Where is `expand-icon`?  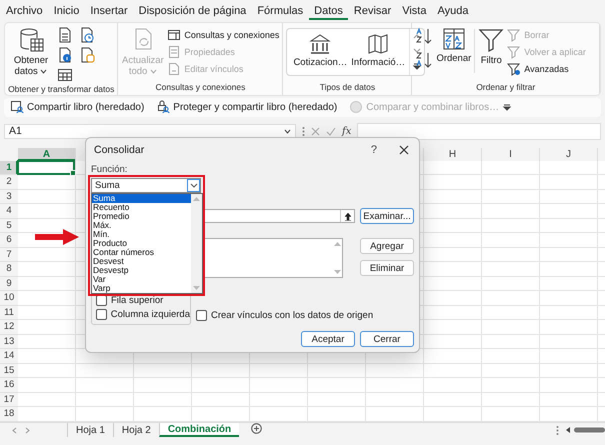
expand-icon is located at coordinates (507, 107).